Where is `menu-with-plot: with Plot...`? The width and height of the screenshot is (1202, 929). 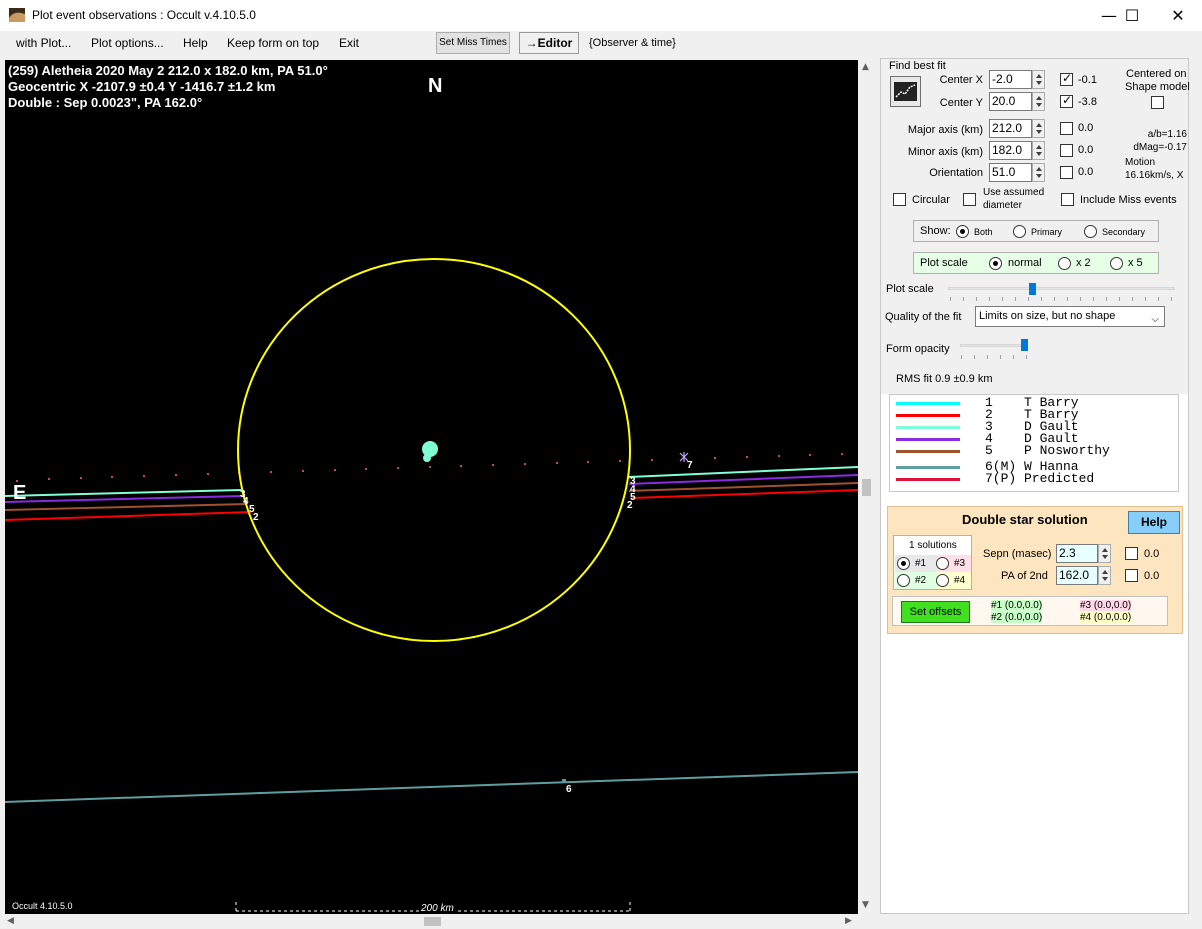
menu-with-plot: with Plot... is located at coordinates (43, 43).